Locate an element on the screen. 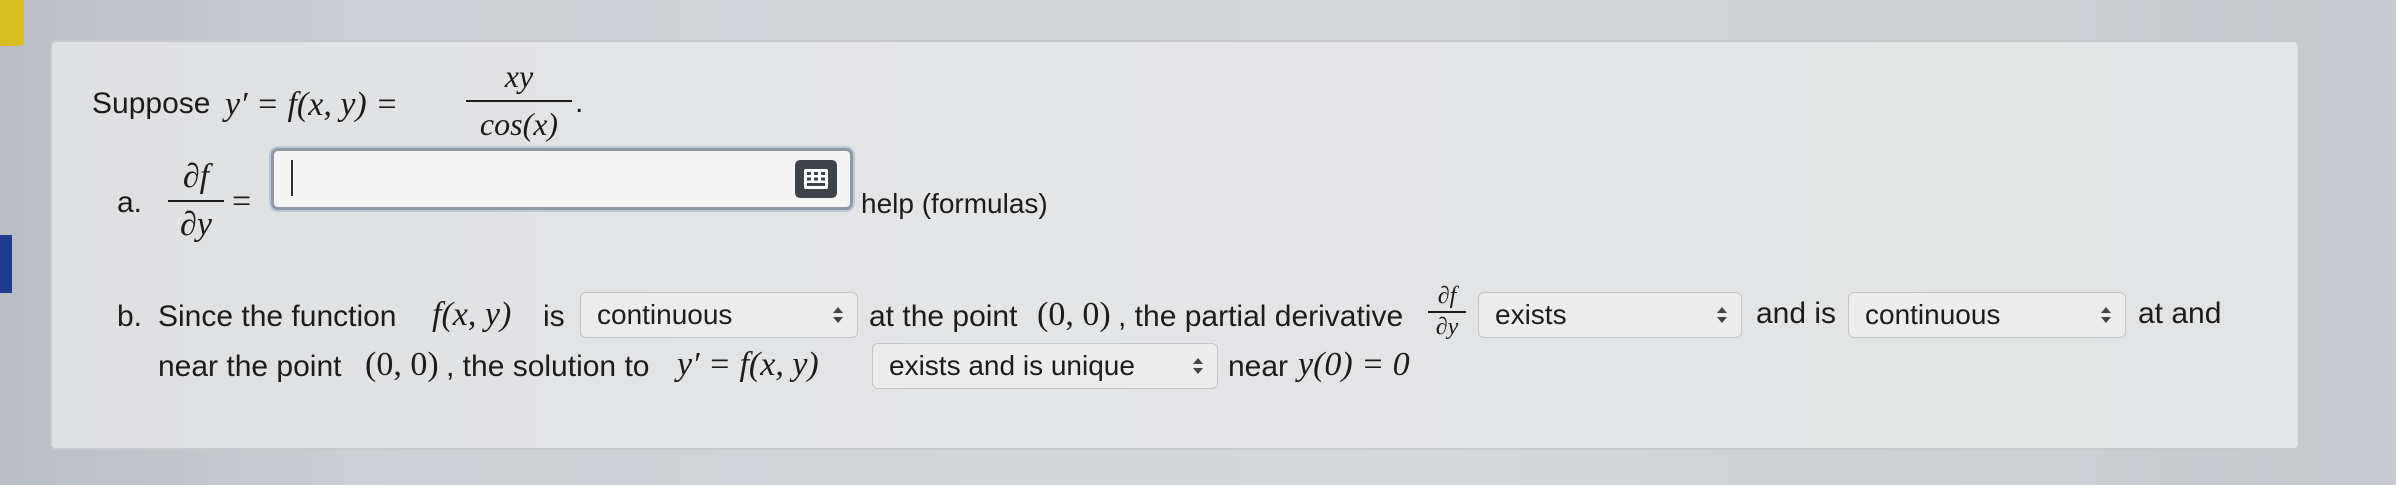  part-b-text-4: , the partial derivative is located at coordinates (1261, 316).